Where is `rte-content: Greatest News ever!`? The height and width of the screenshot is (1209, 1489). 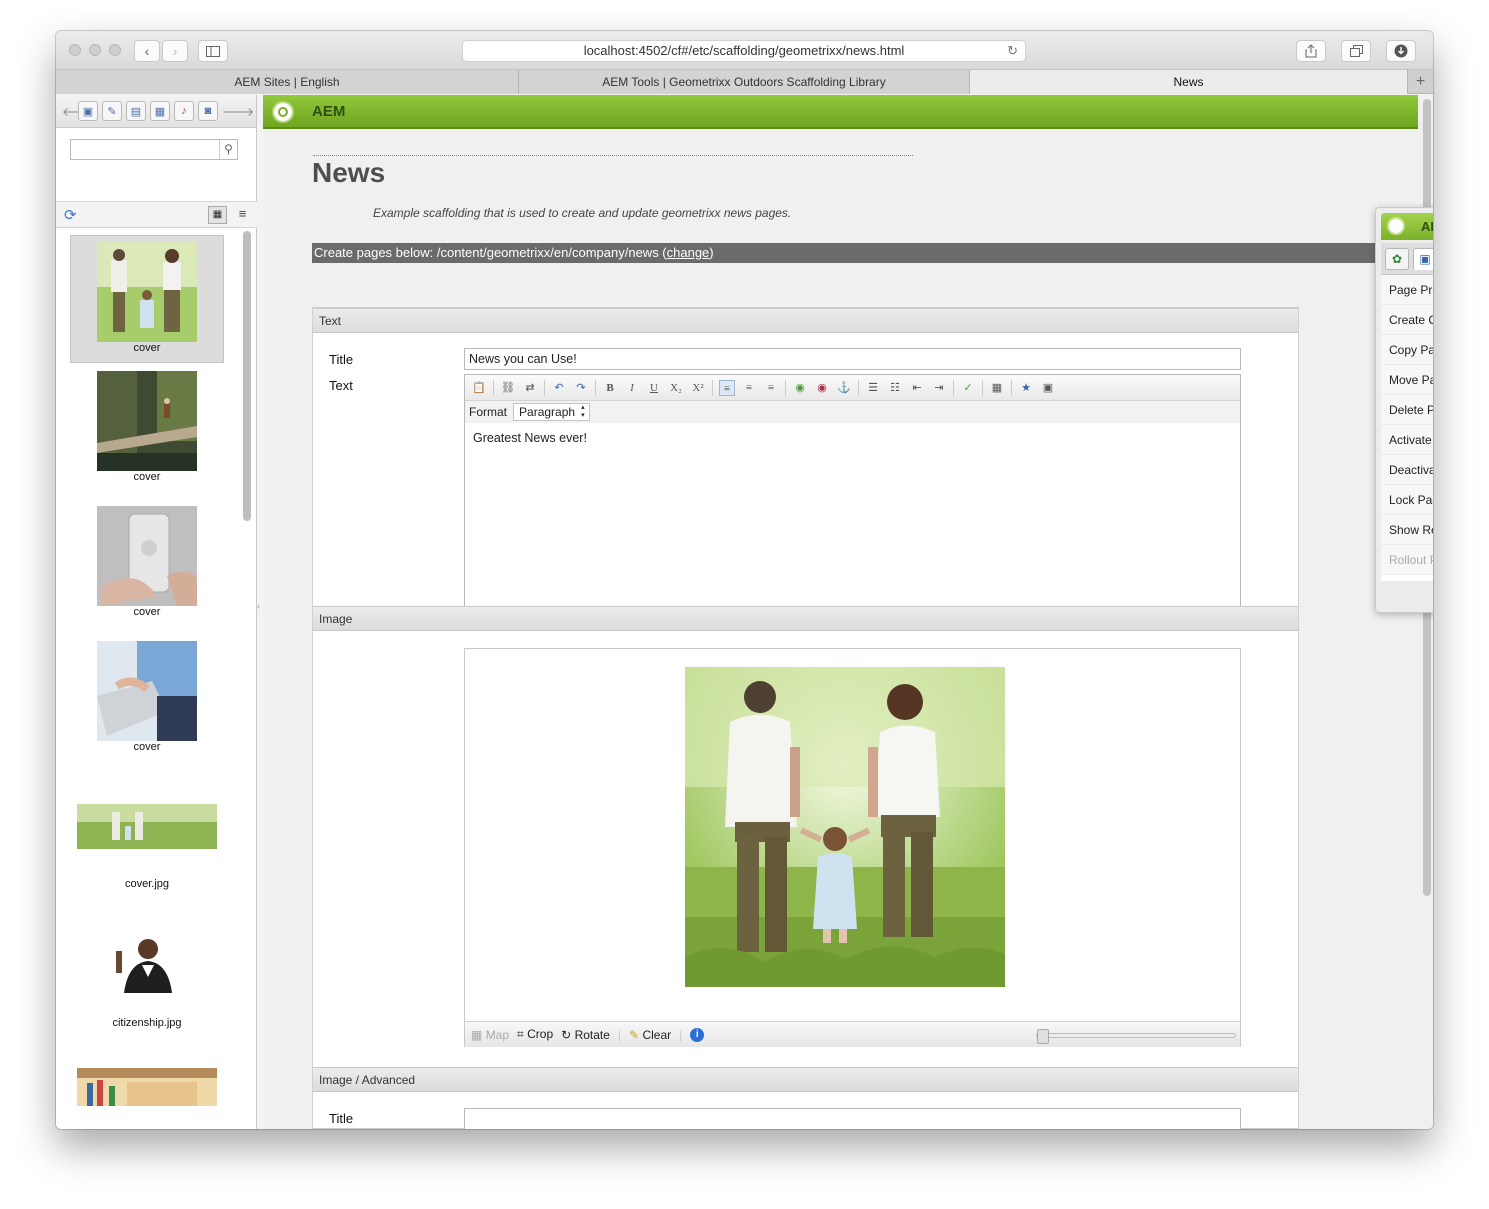 rte-content: Greatest News ever! is located at coordinates (852, 438).